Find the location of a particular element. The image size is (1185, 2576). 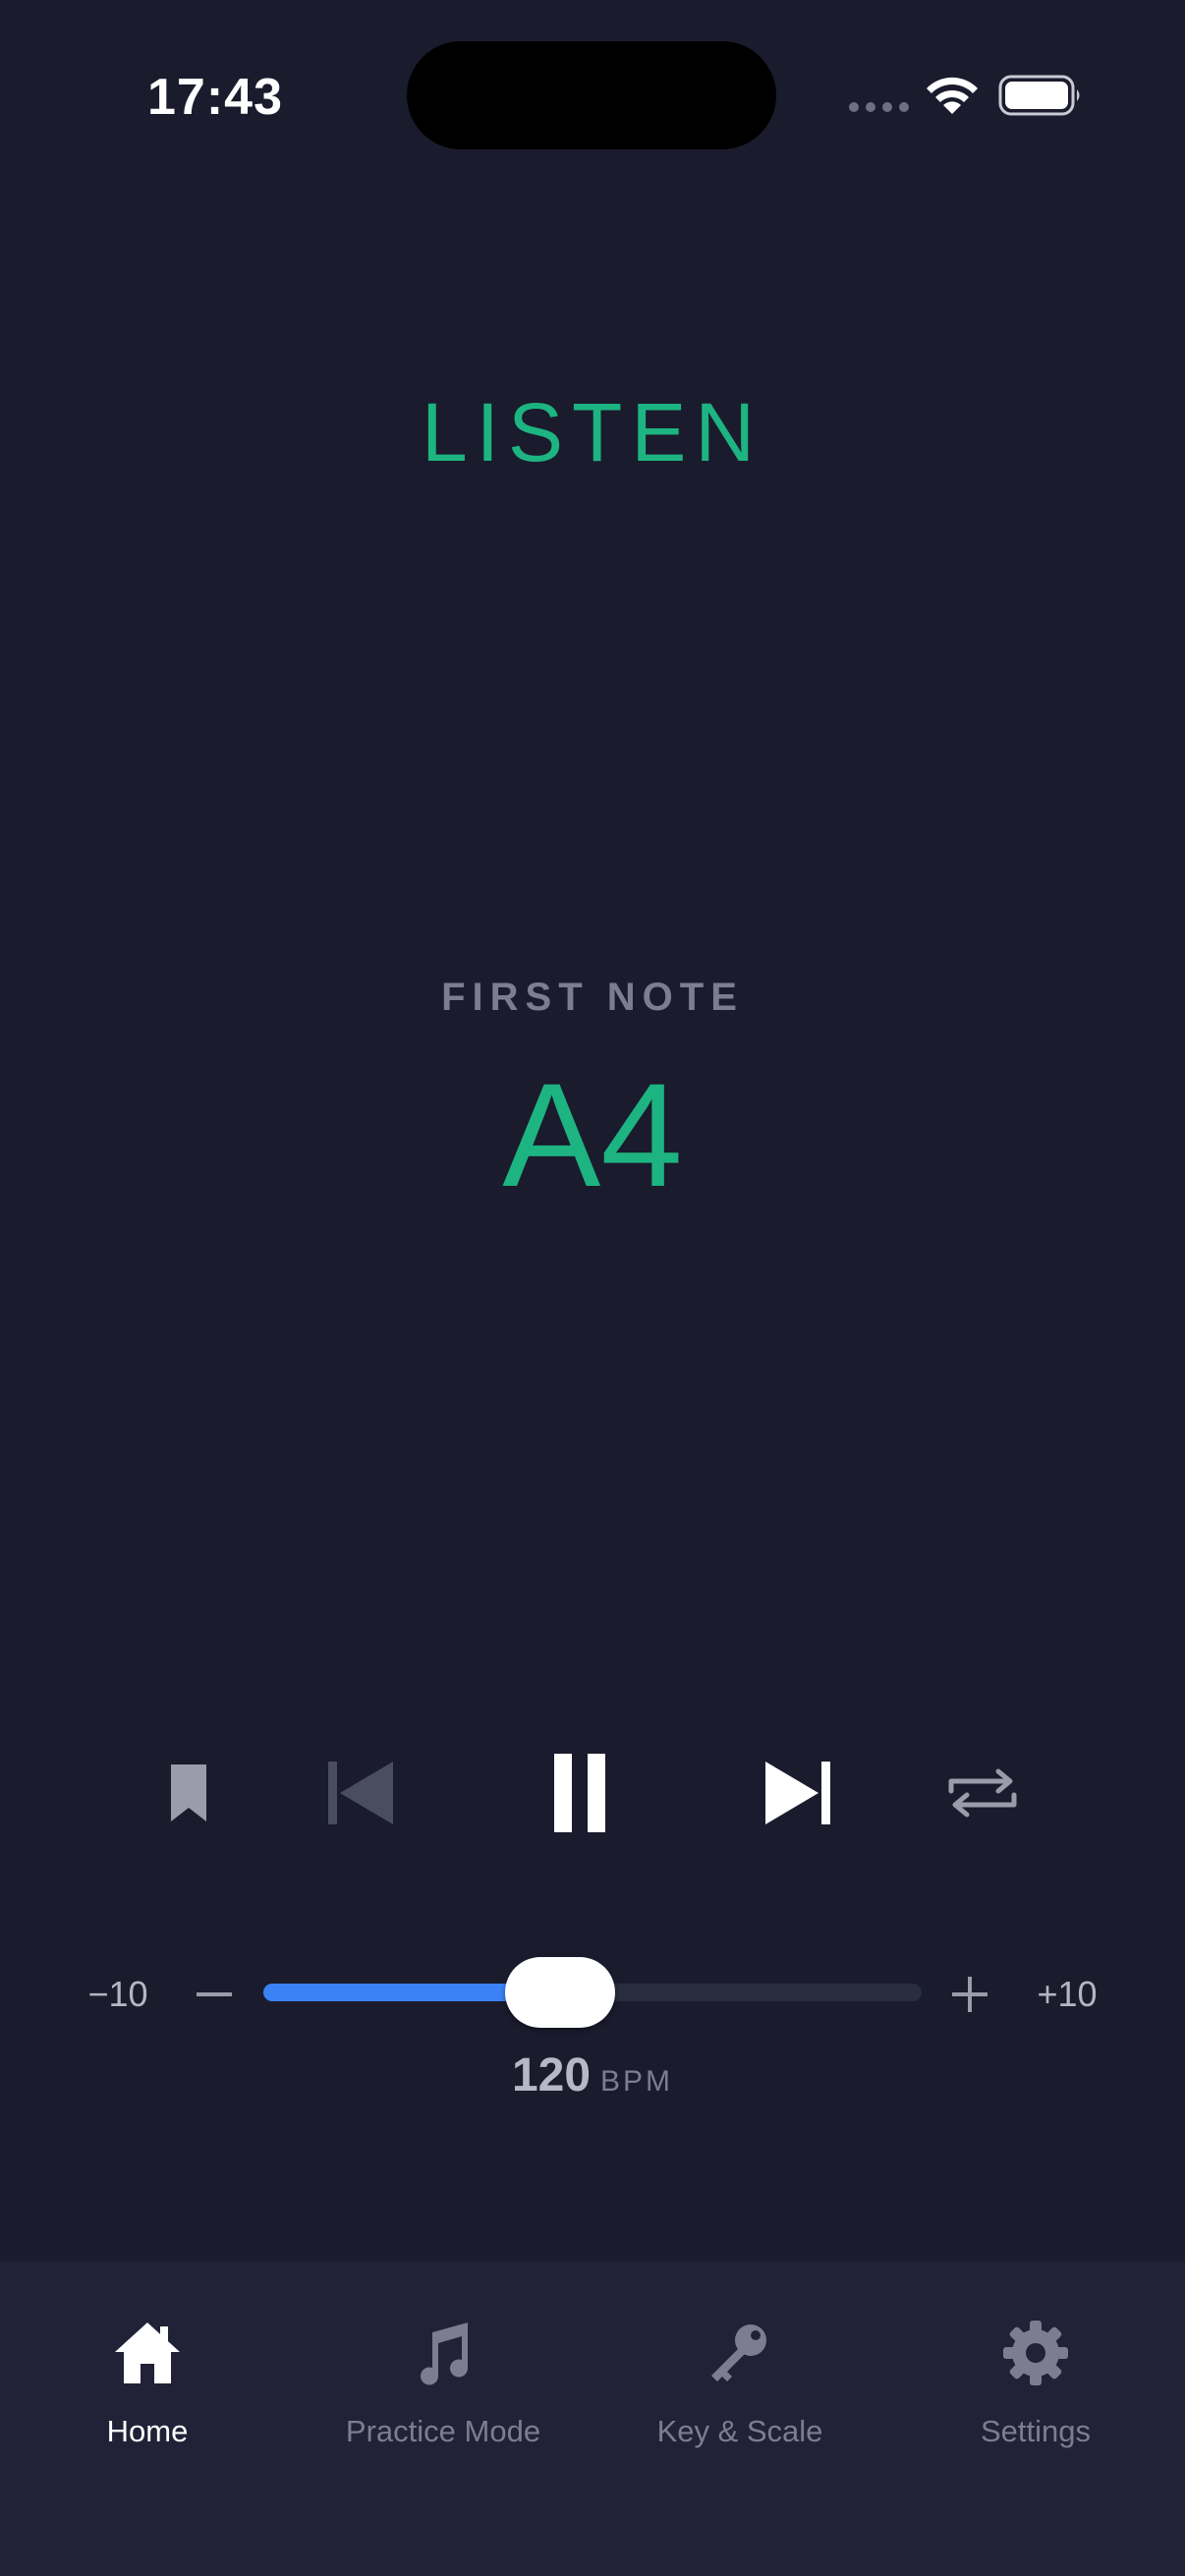

next-button is located at coordinates (798, 1793).